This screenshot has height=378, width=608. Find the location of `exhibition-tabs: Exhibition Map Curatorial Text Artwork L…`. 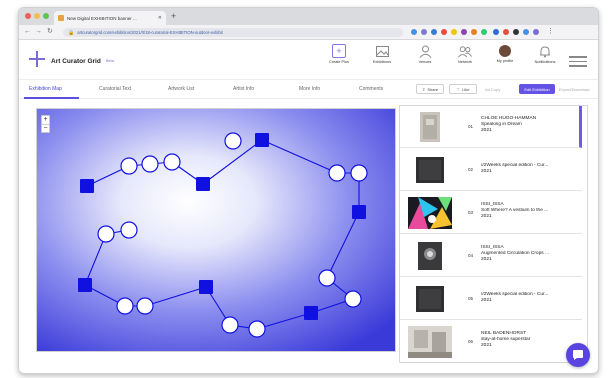

exhibition-tabs: Exhibition Map Curatorial Text Artwork L… is located at coordinates (308, 89).